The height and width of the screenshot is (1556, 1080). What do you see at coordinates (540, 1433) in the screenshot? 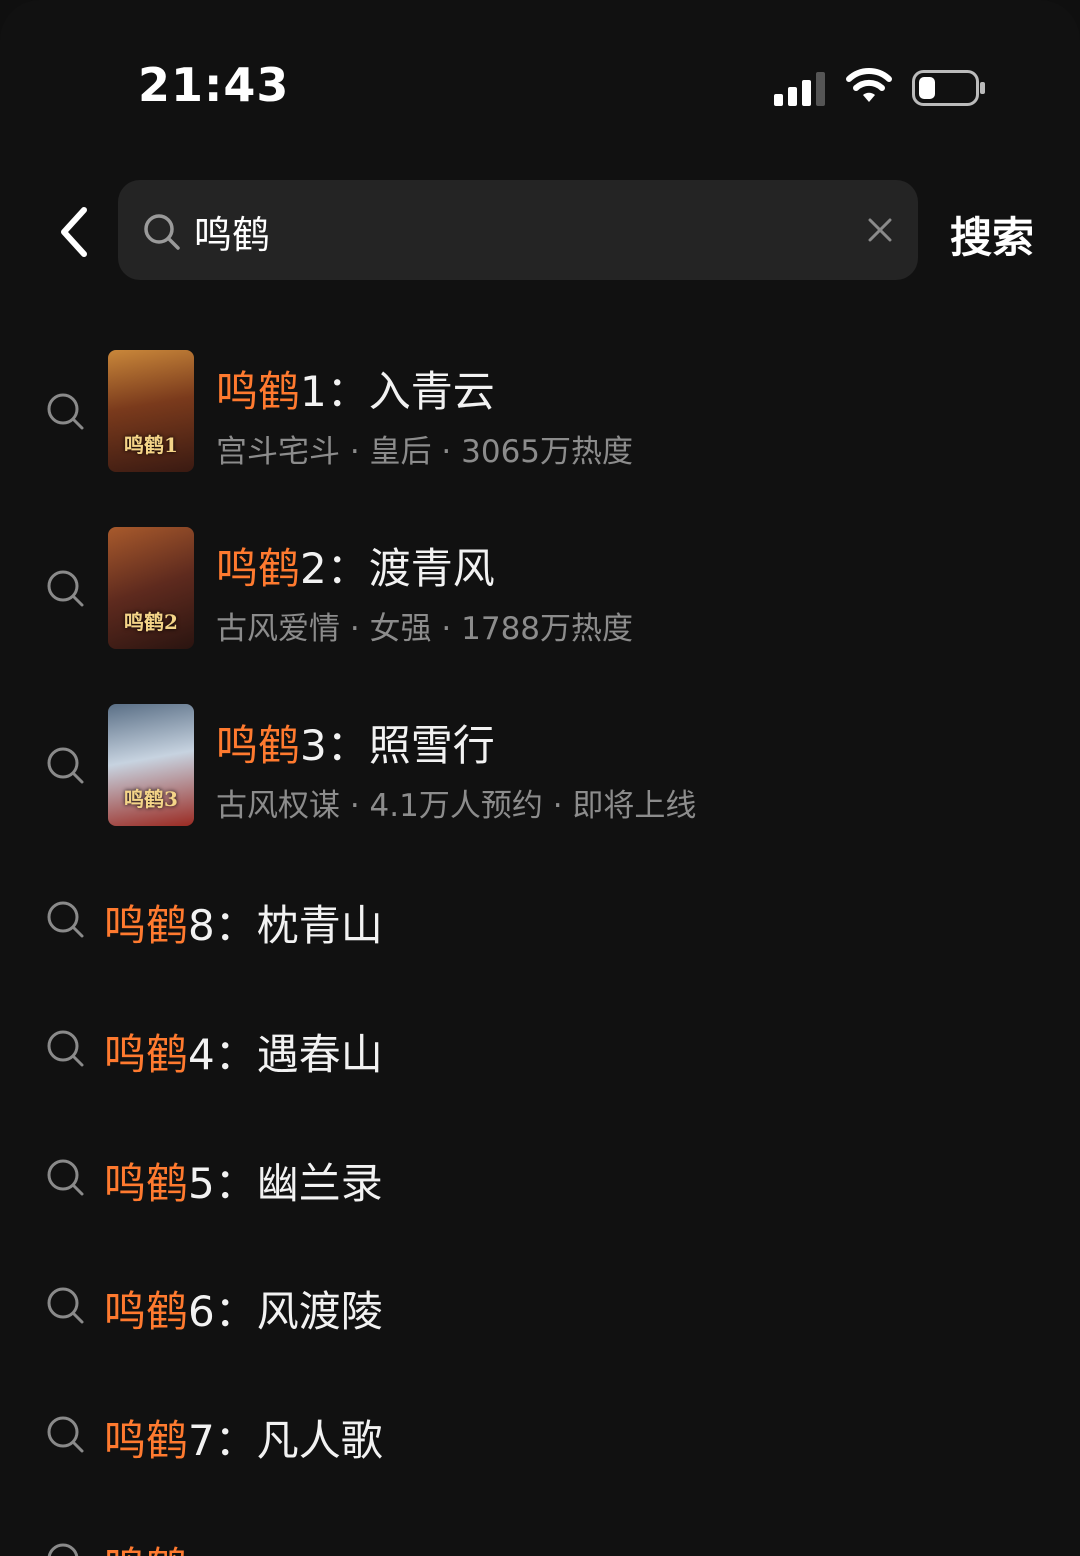
I see `suggestion-item-8: 鸣鹤7：凡人歌` at bounding box center [540, 1433].